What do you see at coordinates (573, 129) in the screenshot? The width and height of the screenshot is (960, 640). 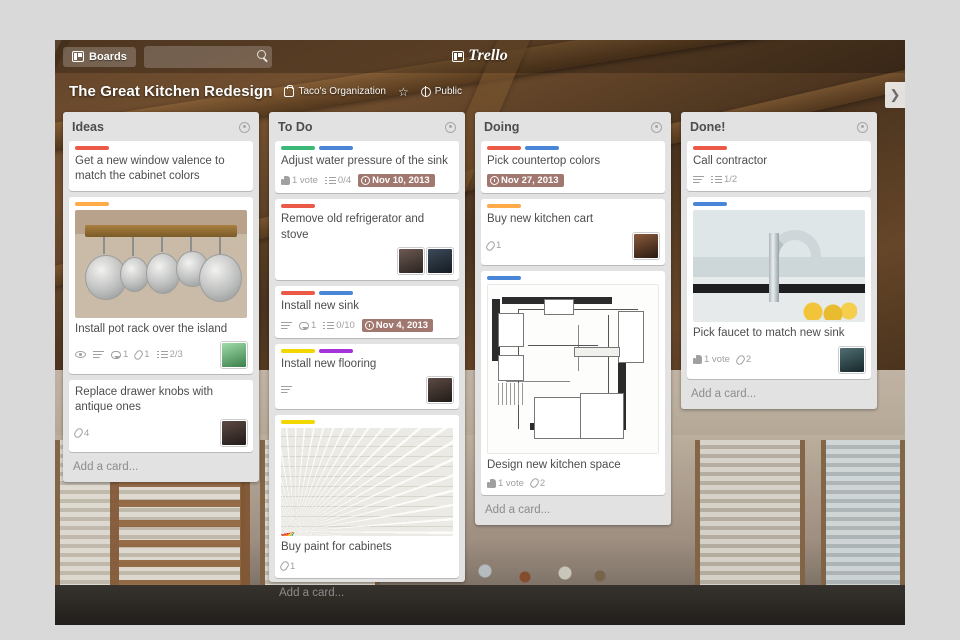 I see `list-header: Doing` at bounding box center [573, 129].